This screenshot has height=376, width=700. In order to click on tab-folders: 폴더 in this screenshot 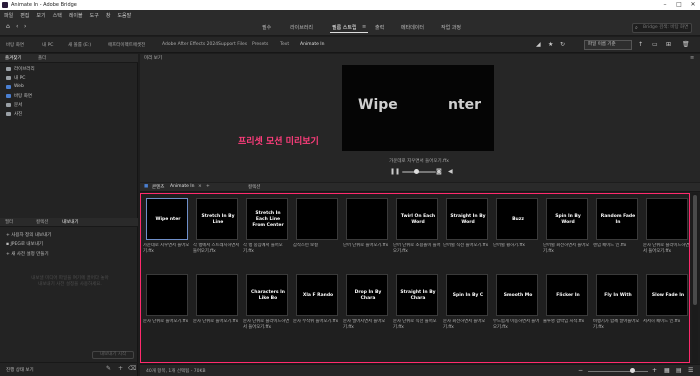, I will do `click(42, 58)`.